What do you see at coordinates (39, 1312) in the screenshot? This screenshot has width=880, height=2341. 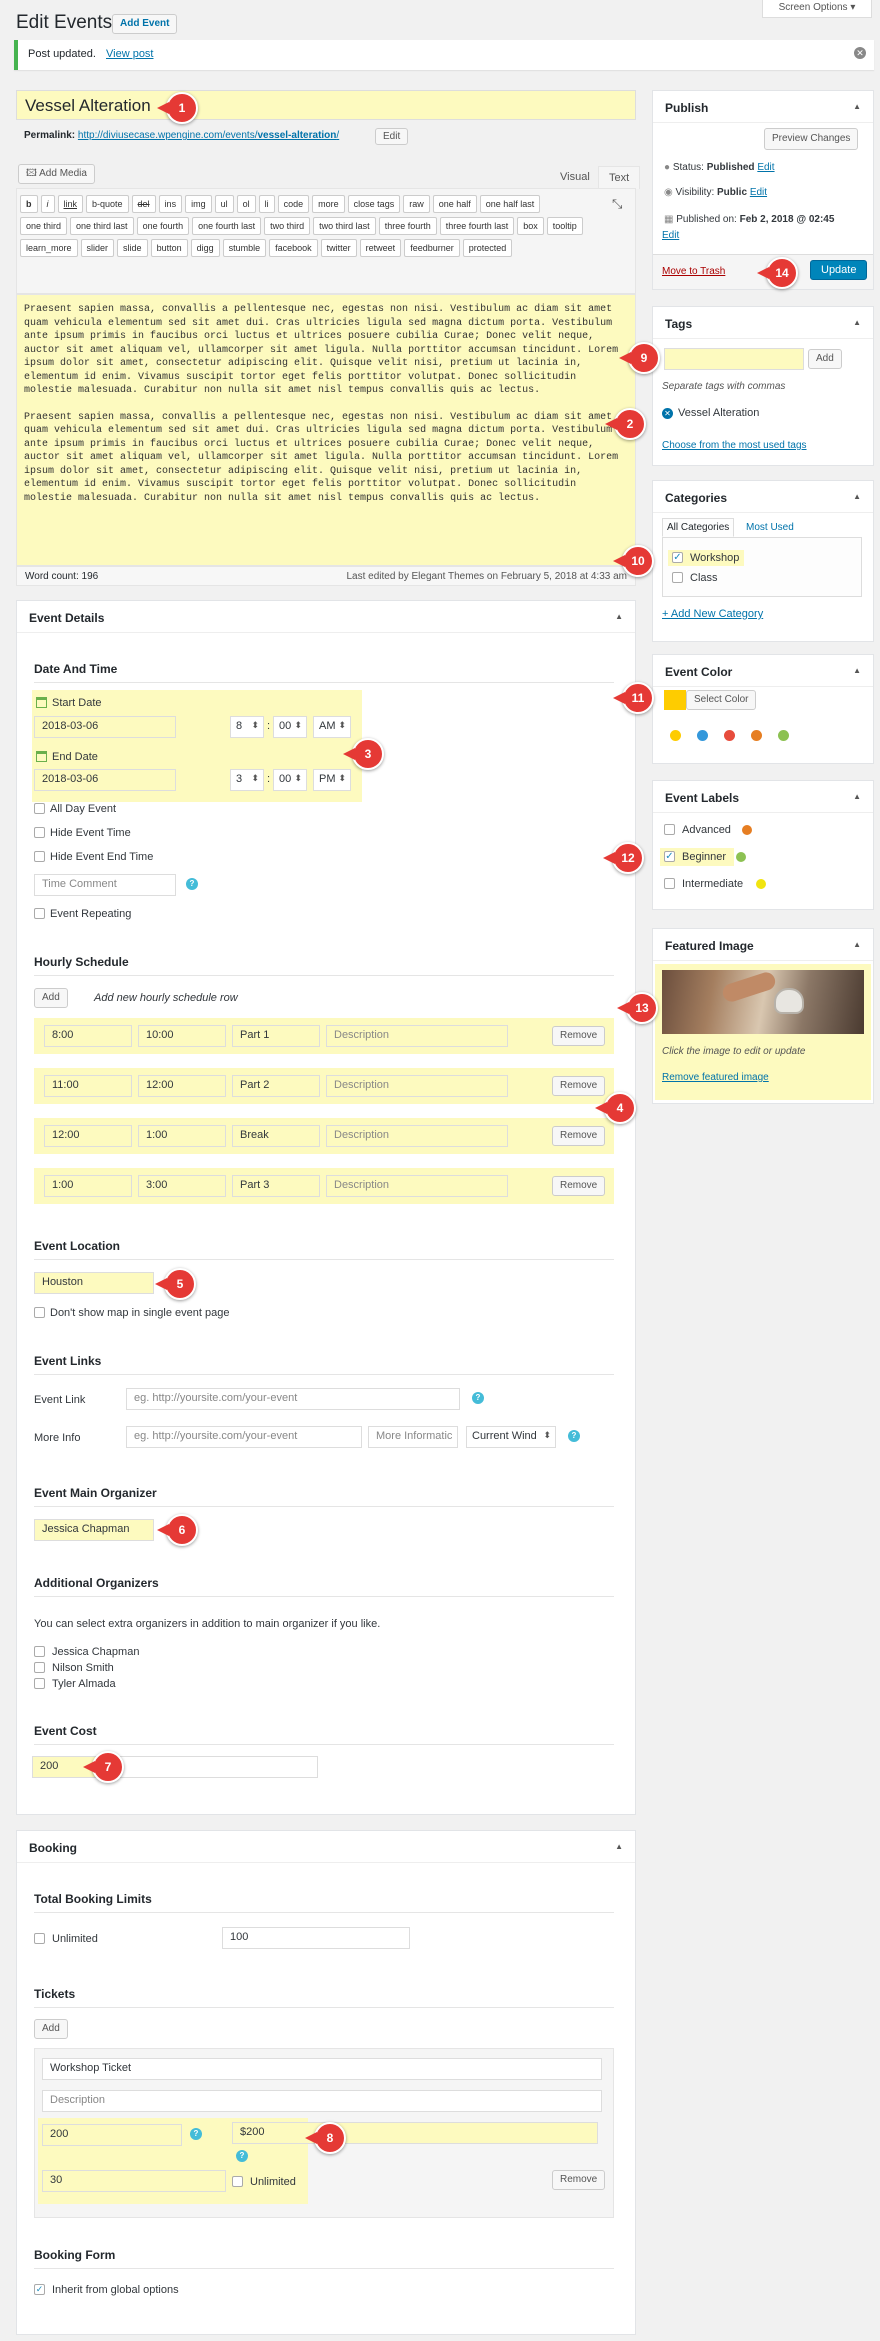 I see `no-map-checkbox` at bounding box center [39, 1312].